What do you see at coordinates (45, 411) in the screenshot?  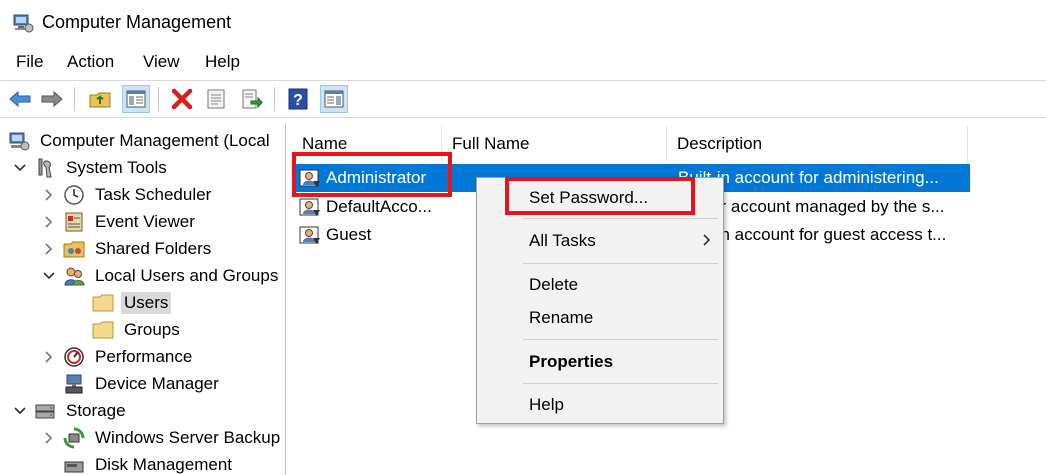 I see `storage-icon` at bounding box center [45, 411].